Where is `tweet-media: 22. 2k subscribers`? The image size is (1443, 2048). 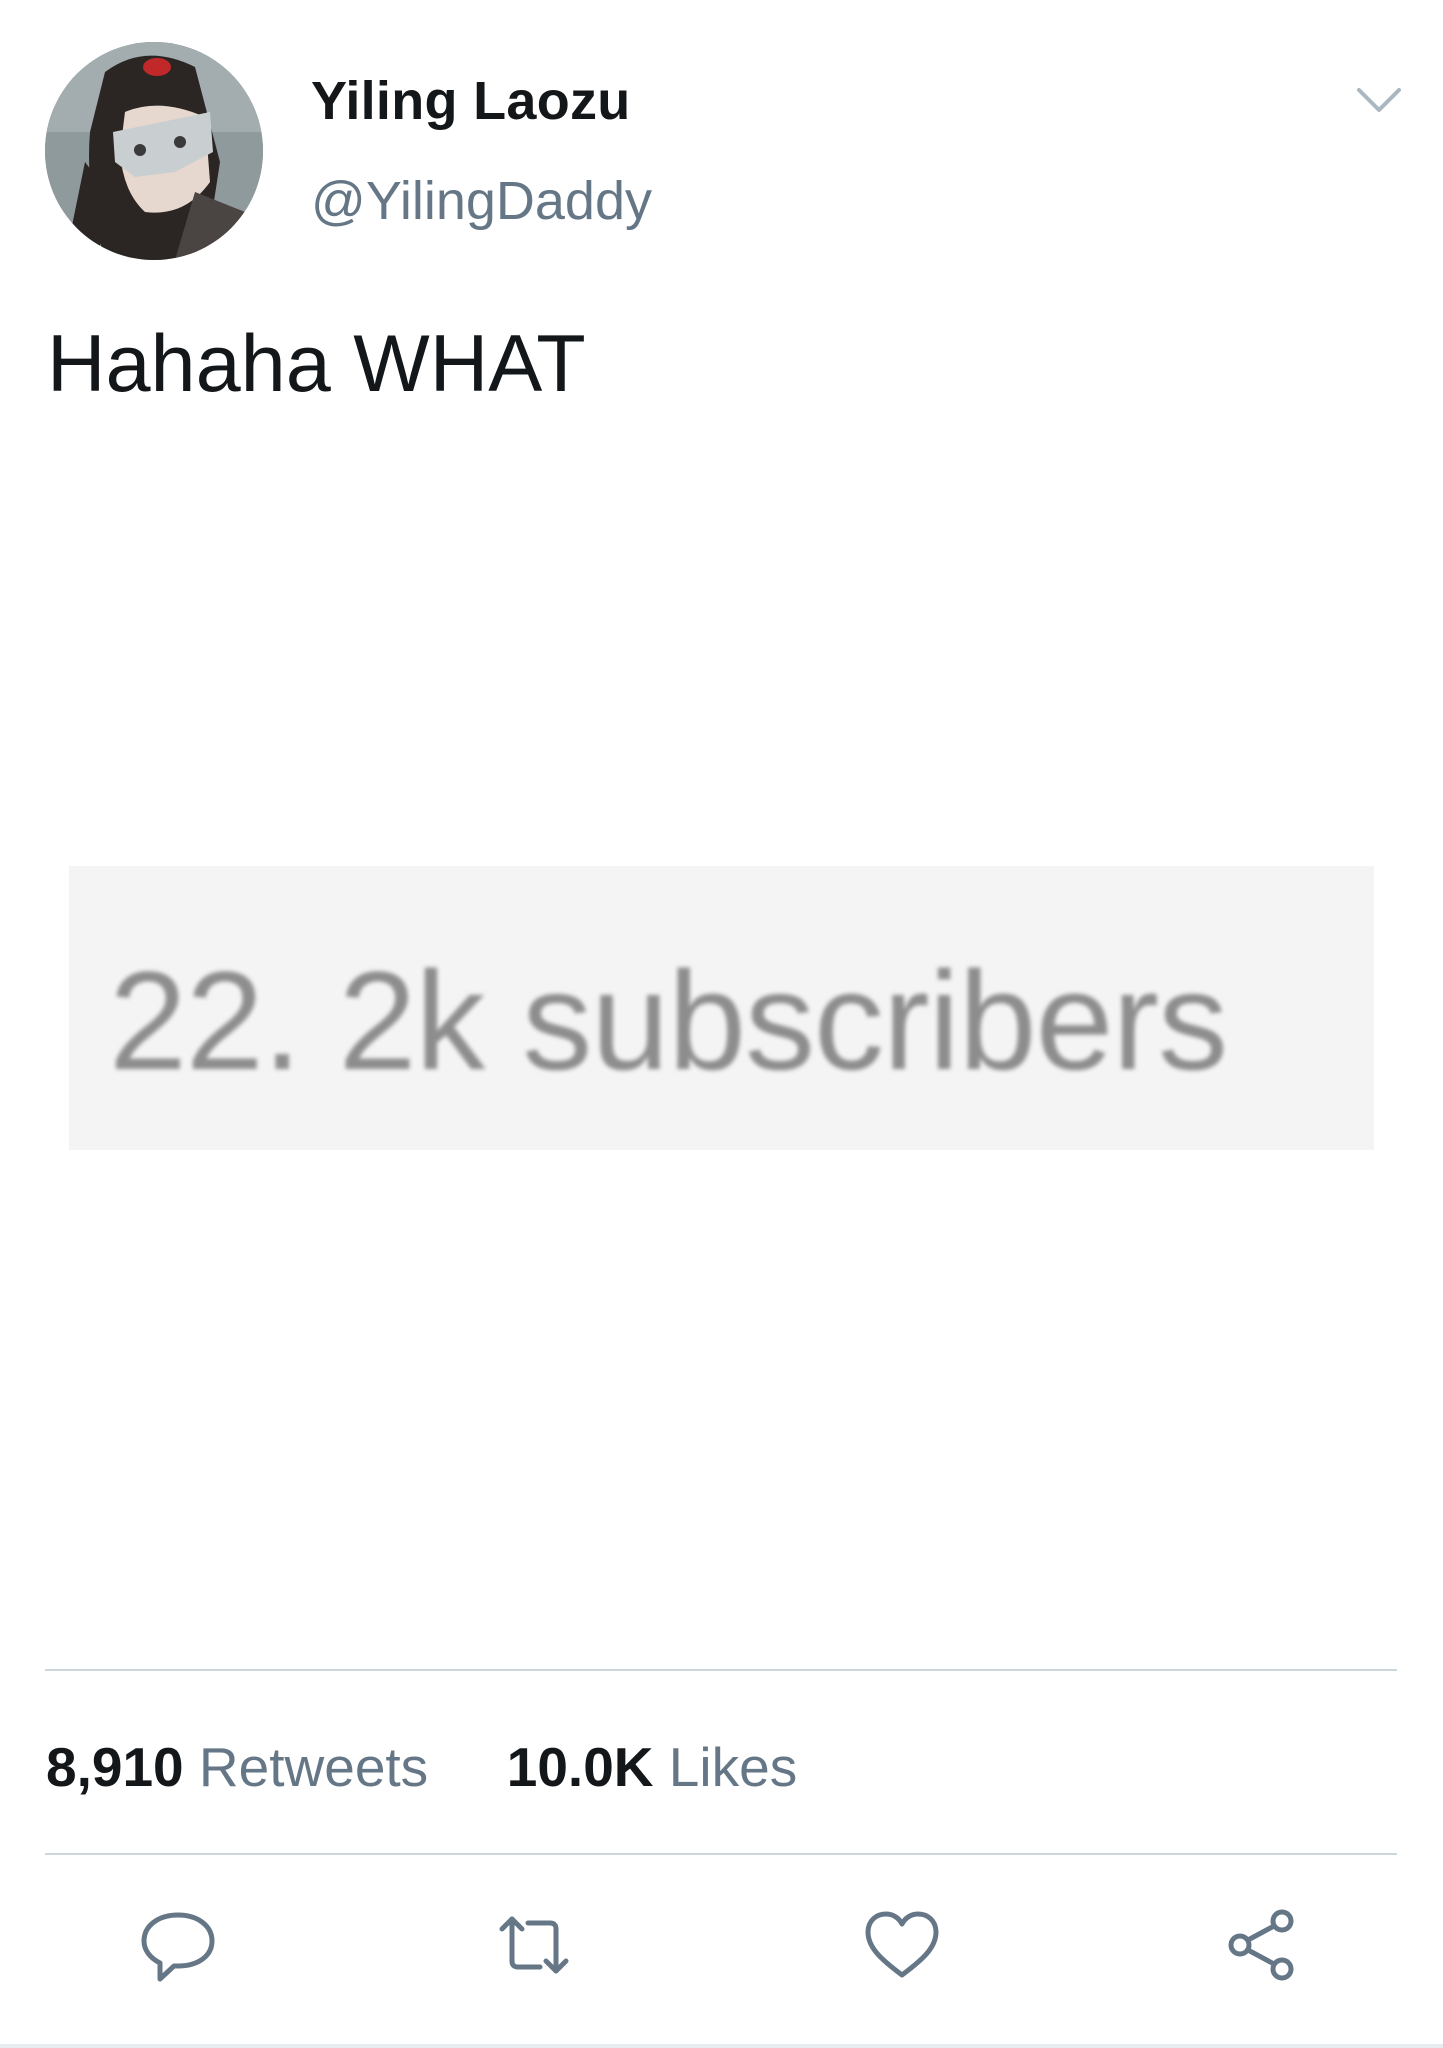
tweet-media: 22. 2k subscribers is located at coordinates (721, 1008).